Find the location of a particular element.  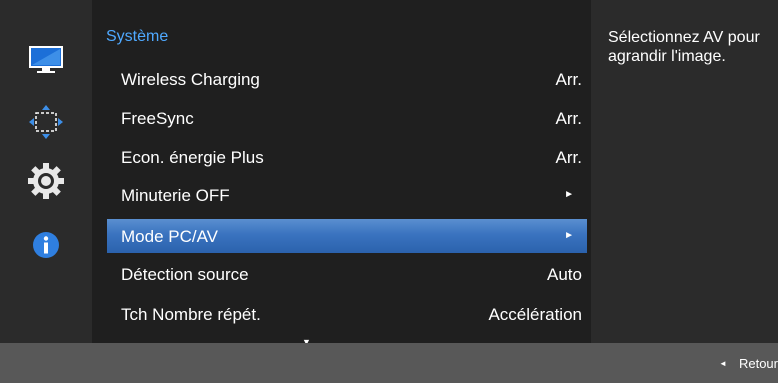

menu-item-value: Auto is located at coordinates (564, 274).